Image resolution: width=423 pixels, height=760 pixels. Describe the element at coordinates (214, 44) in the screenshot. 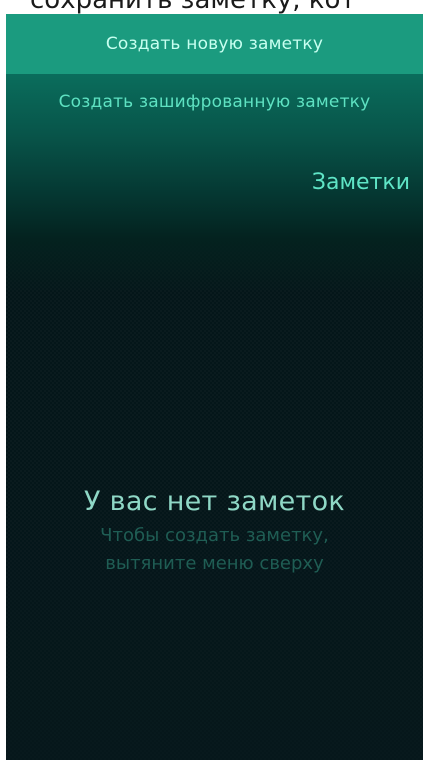

I see `menu-item-new-note: Создать новую заметку` at that location.